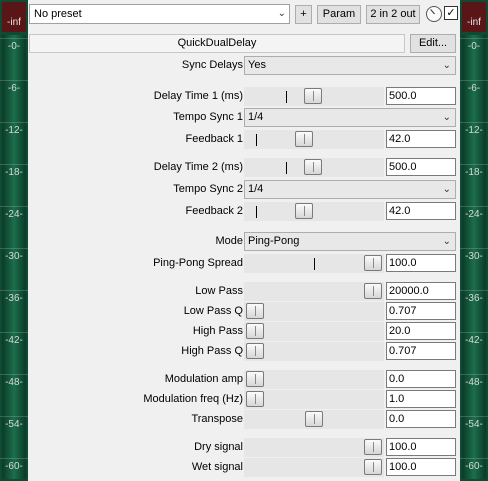 The image size is (488, 481). I want to click on transpose-field: 0.0, so click(421, 419).